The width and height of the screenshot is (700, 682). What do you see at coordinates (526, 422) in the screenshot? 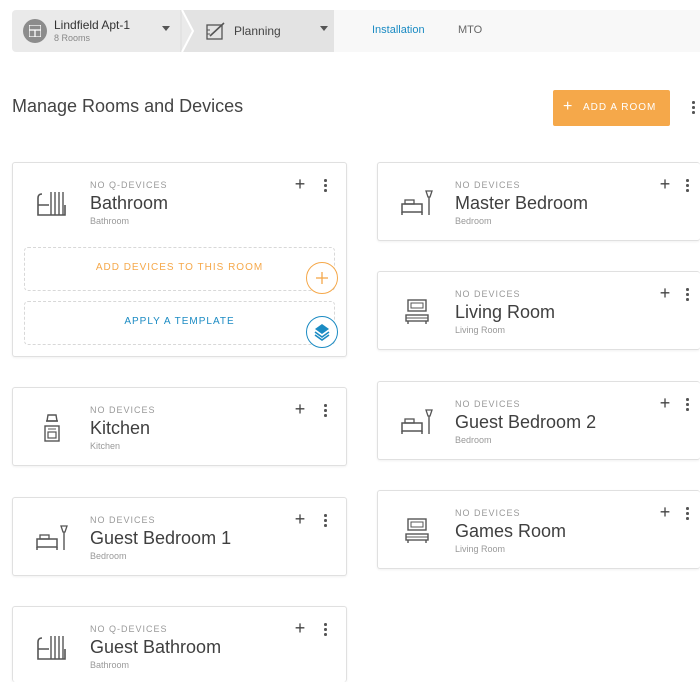
I see `room-name: Guest Bedroom 2` at bounding box center [526, 422].